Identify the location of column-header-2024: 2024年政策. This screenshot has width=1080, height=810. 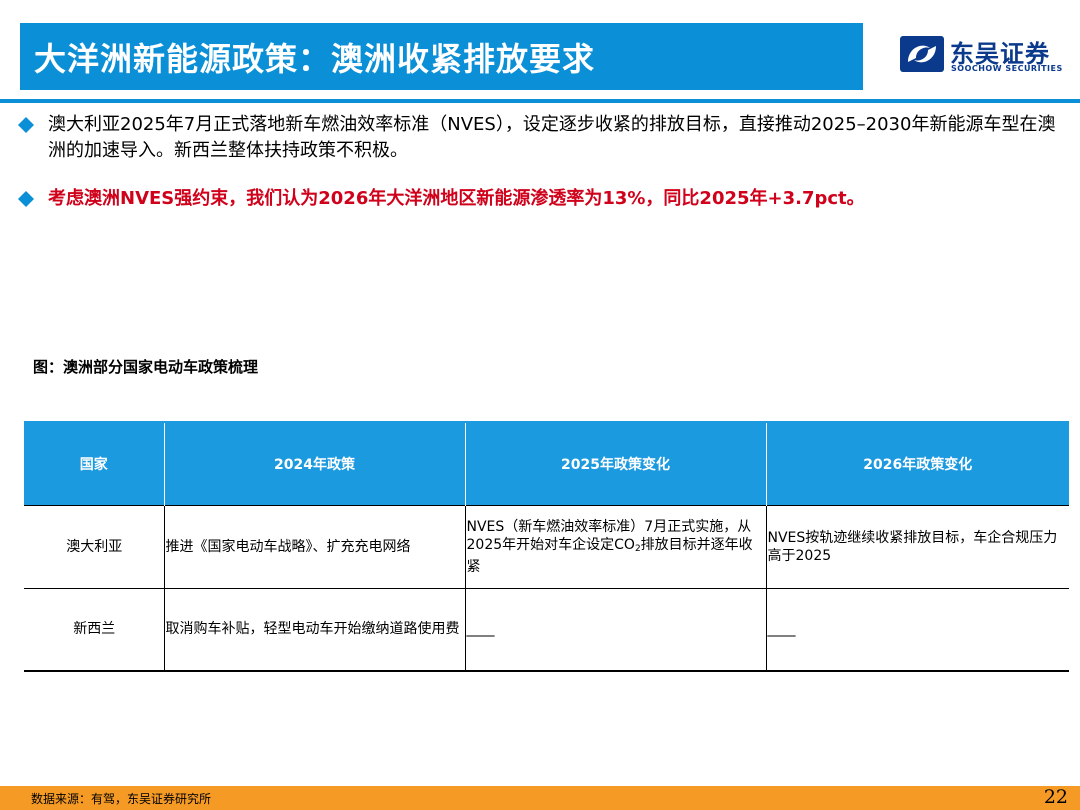
(314, 463).